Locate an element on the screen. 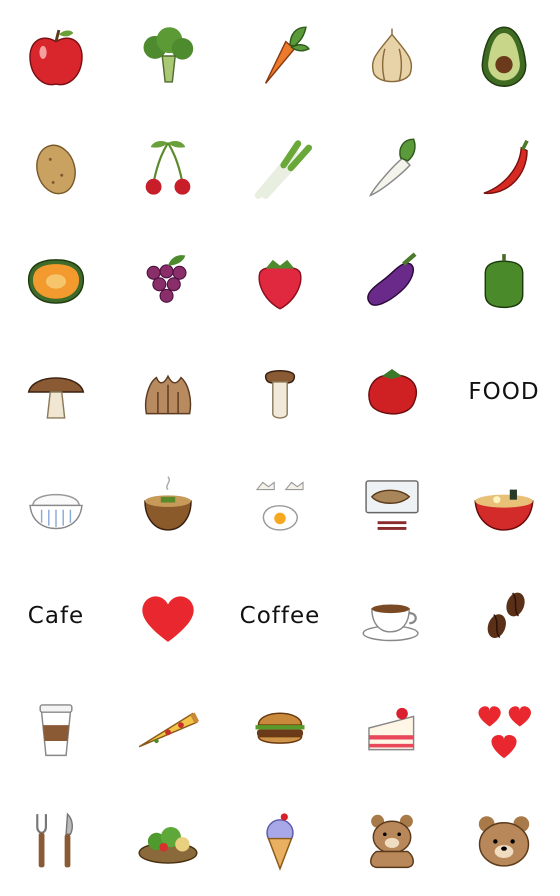 This screenshot has height=896, width=560. sticker-word: Cafe is located at coordinates (56, 616).